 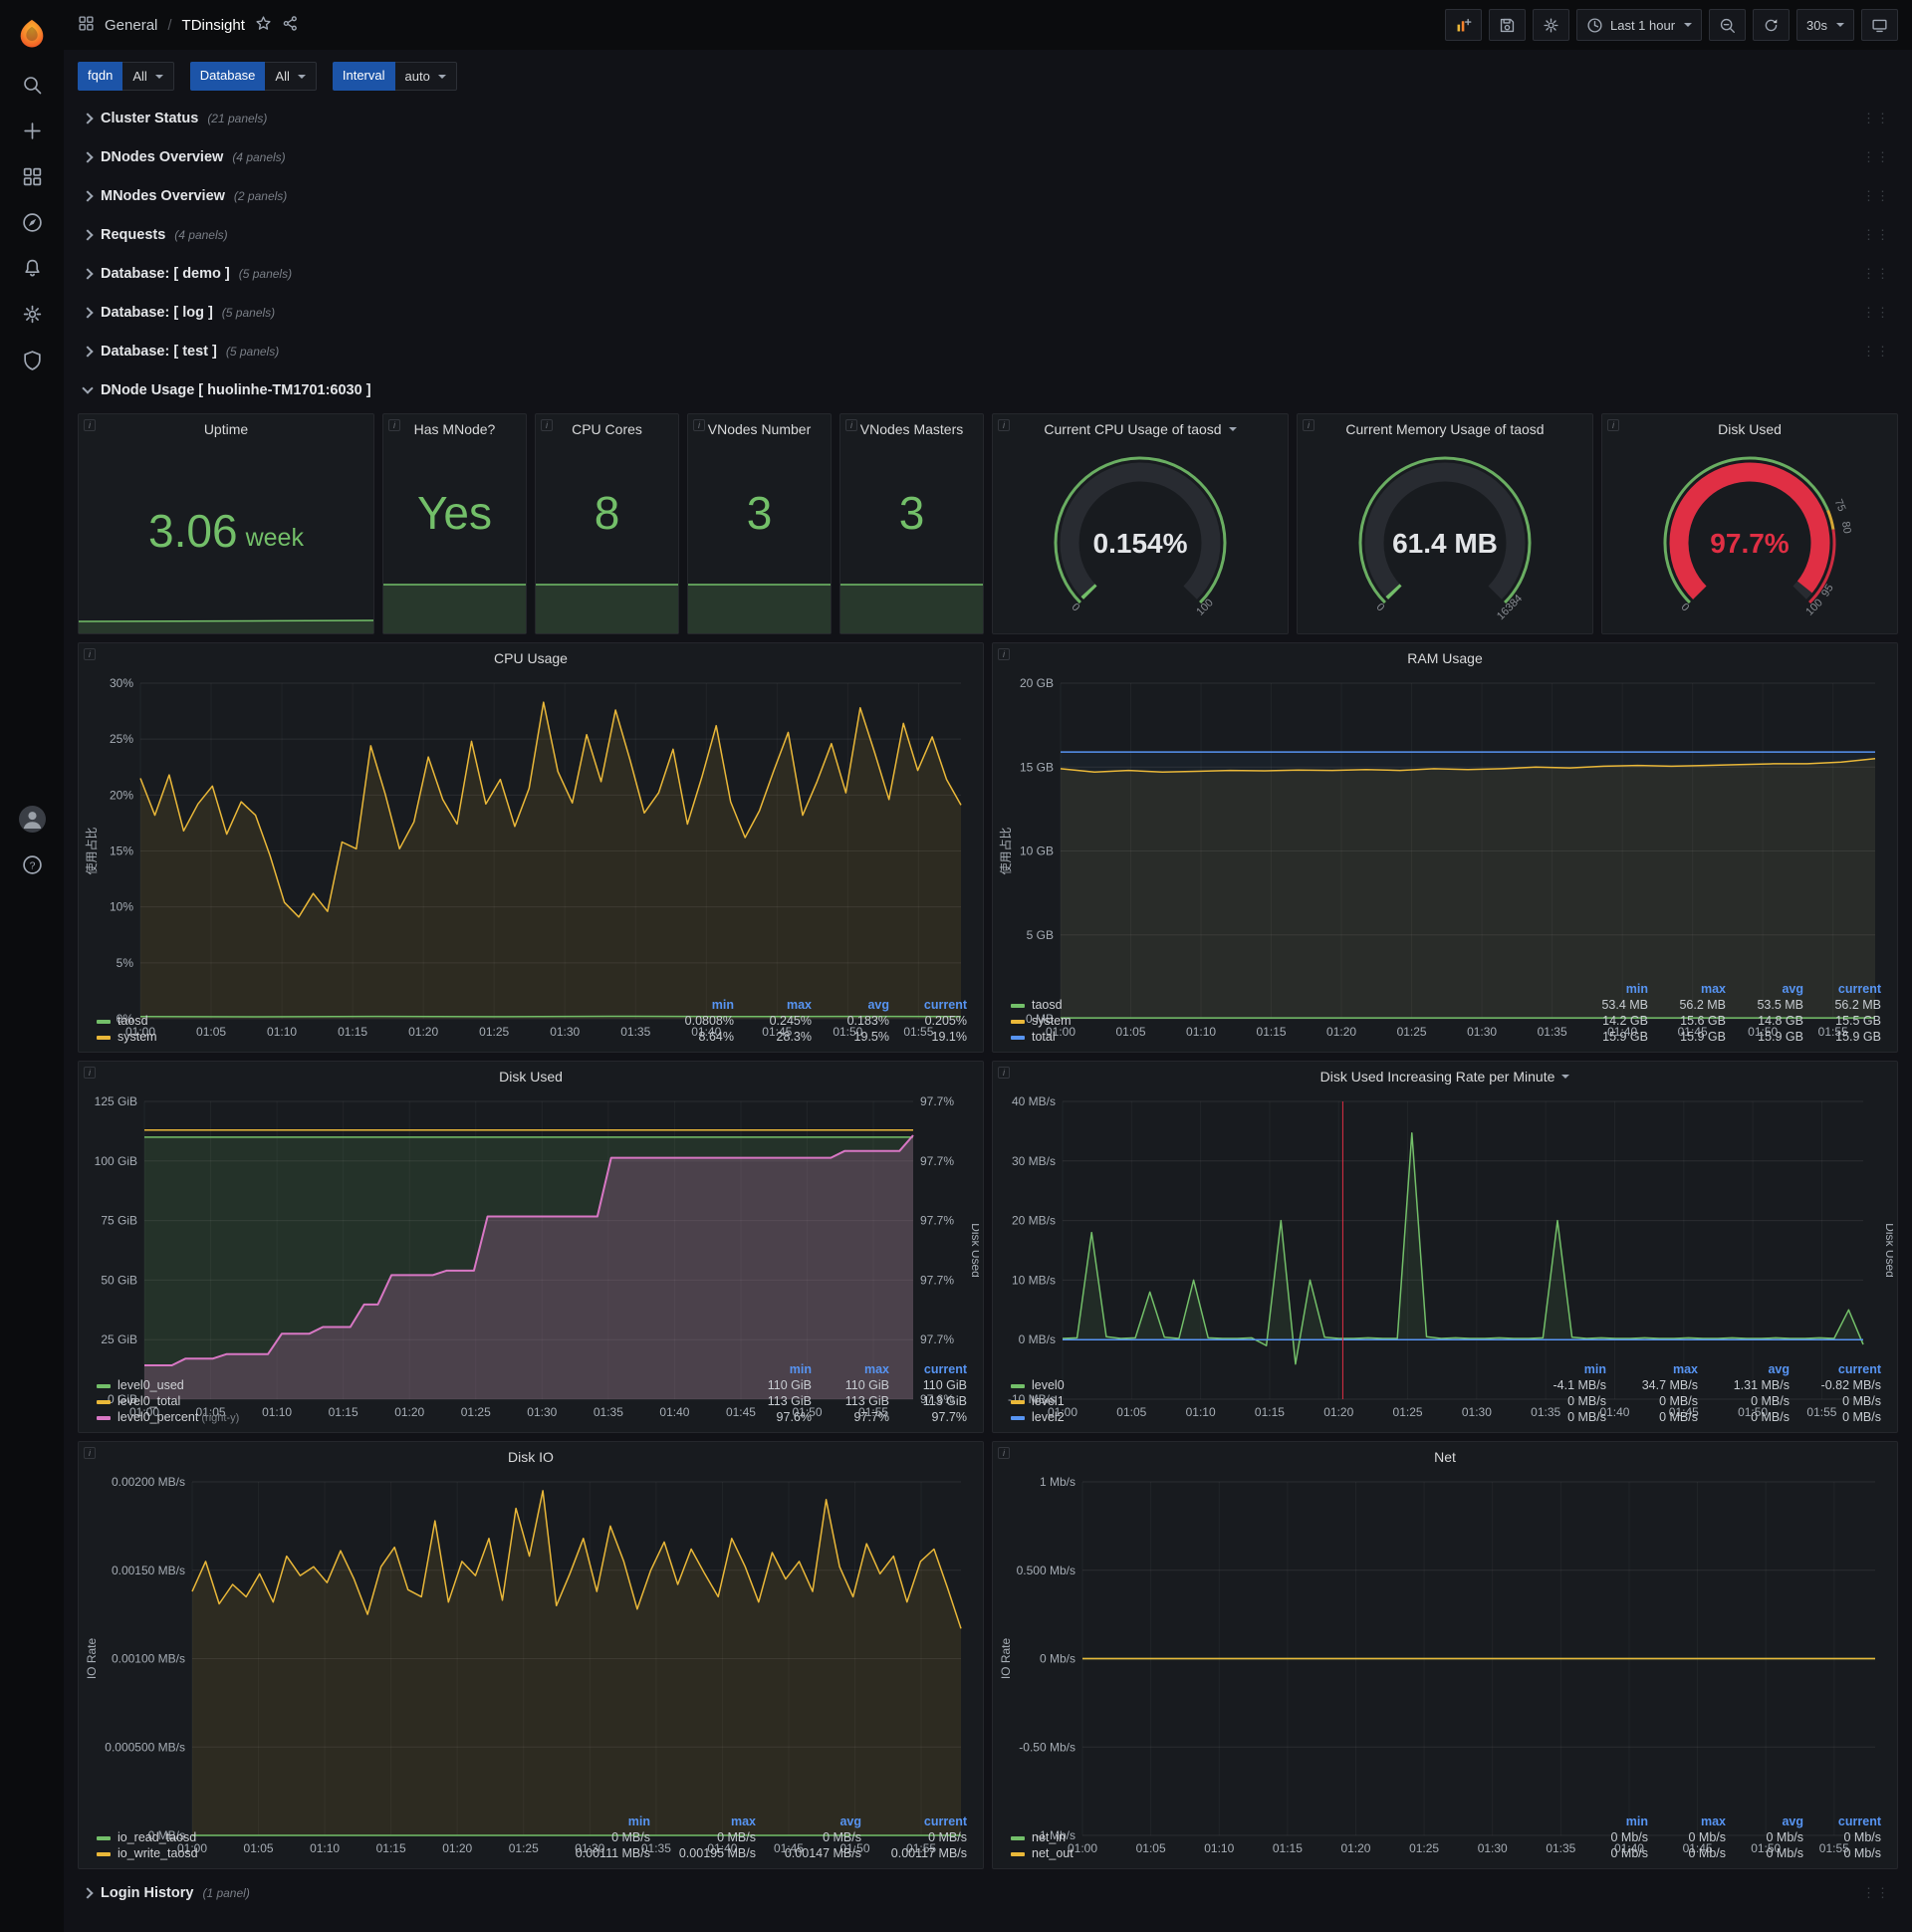 I want to click on alerting-bell-icon, so click(x=32, y=268).